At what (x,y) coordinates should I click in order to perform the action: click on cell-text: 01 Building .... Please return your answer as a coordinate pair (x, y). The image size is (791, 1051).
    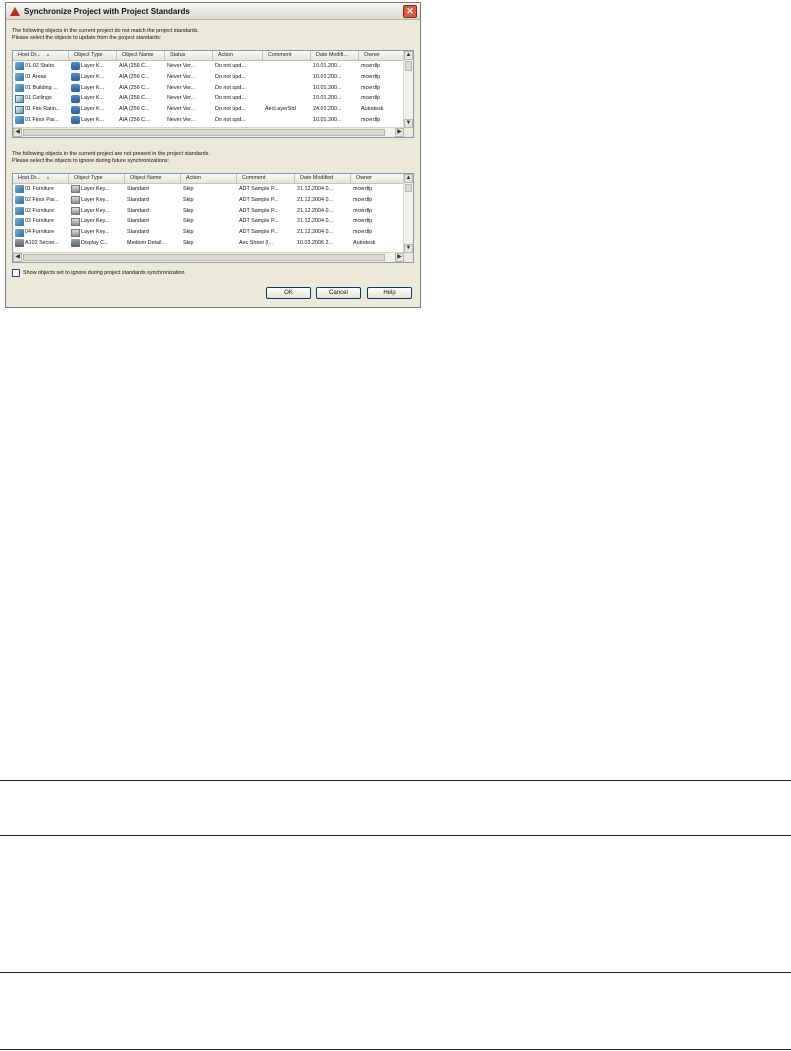
    Looking at the image, I should click on (41, 87).